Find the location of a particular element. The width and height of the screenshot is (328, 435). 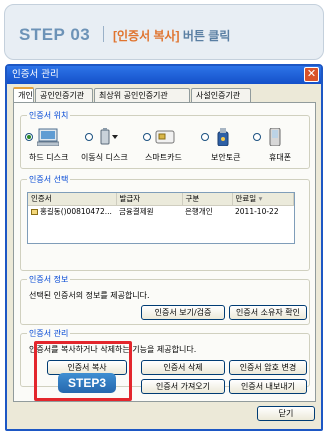

change-password-button: 인증서 암호 변경 is located at coordinates (268, 367).